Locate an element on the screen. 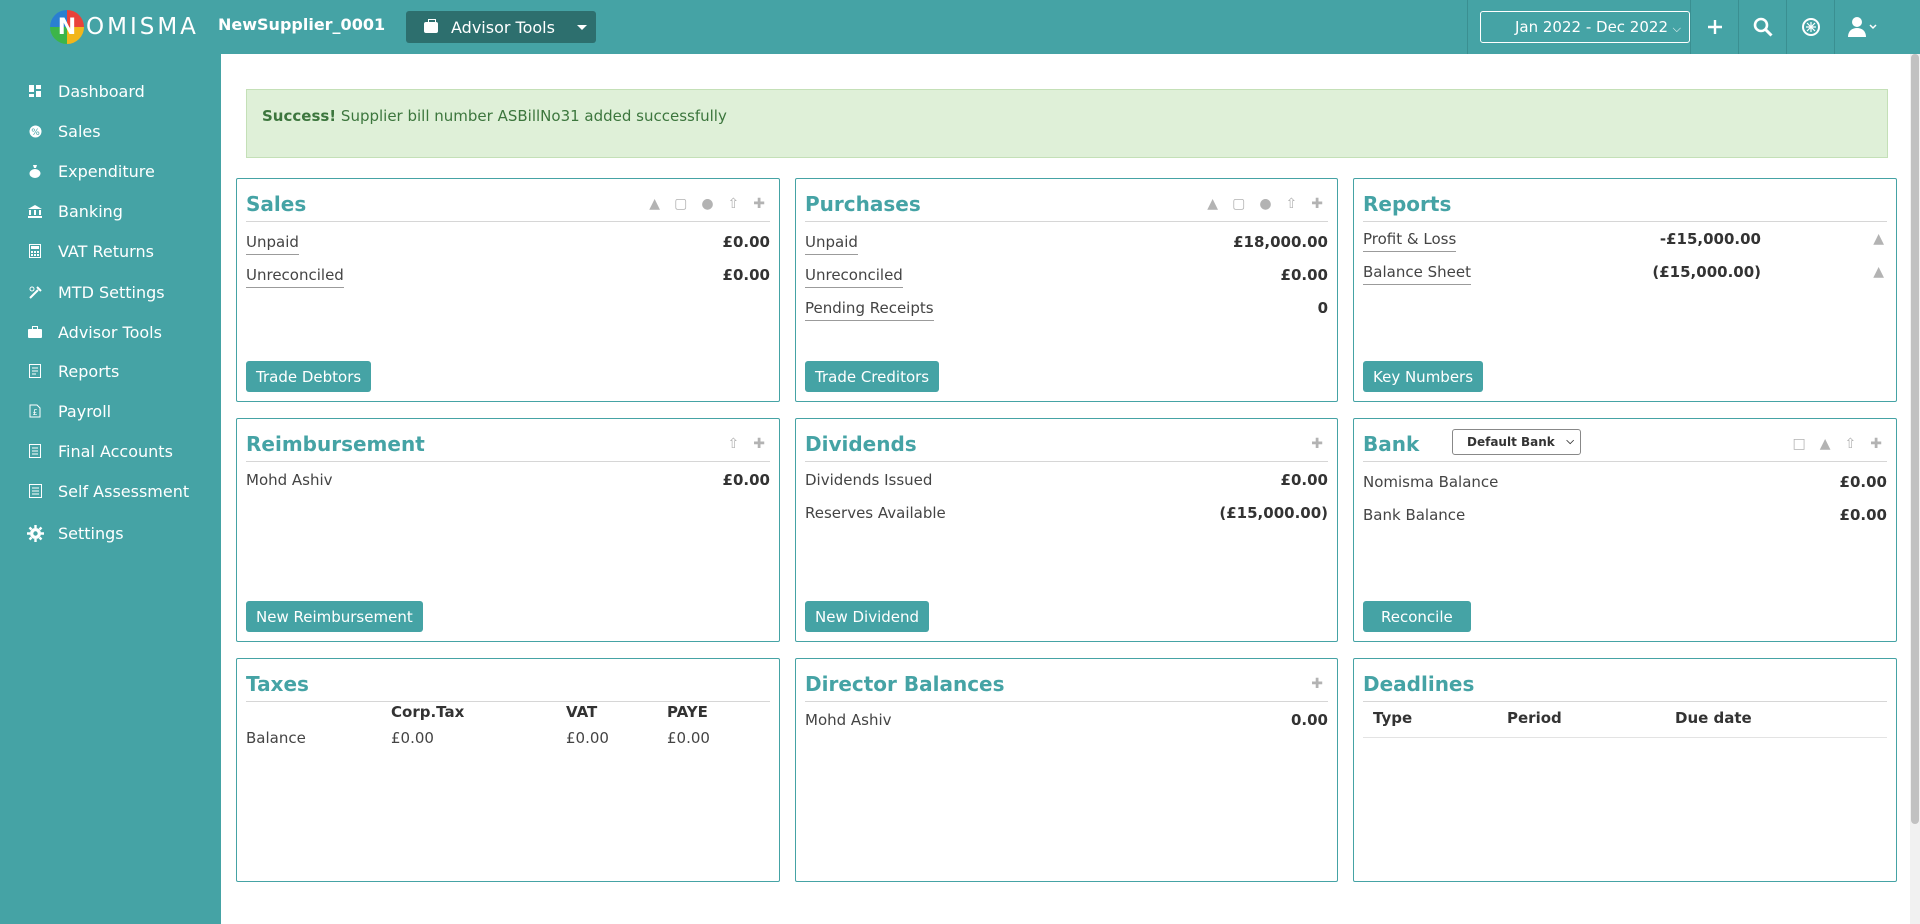 The image size is (1920, 924). sidebar-item-final-accounts: Final Accounts is located at coordinates (110, 451).